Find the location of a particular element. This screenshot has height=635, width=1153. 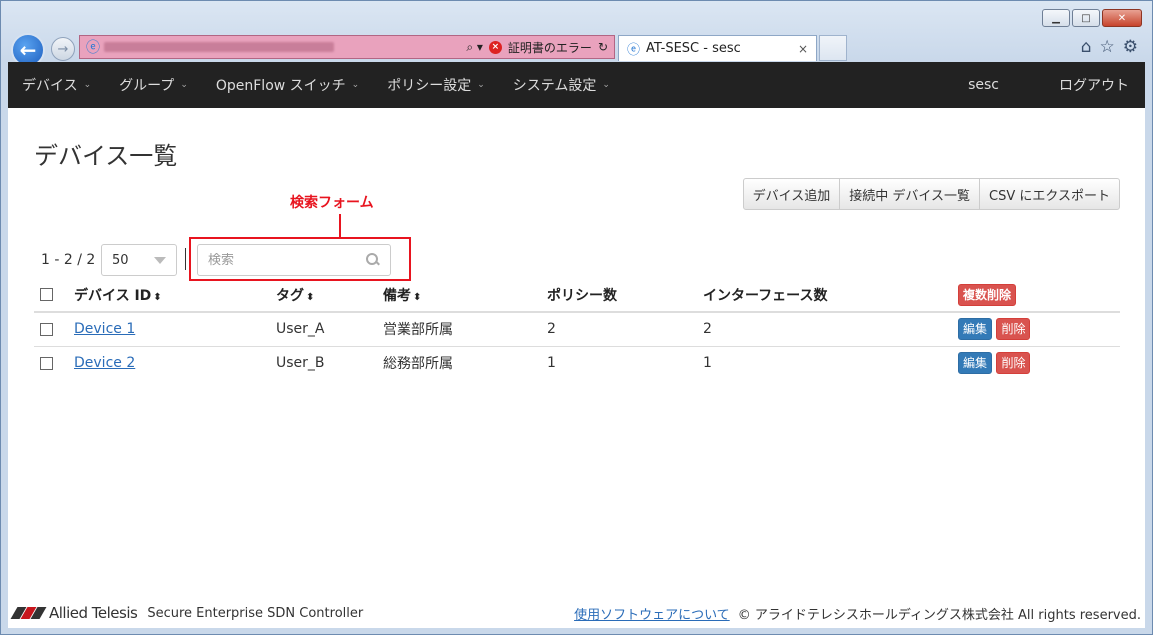

maximize-button: □ is located at coordinates (1086, 18).